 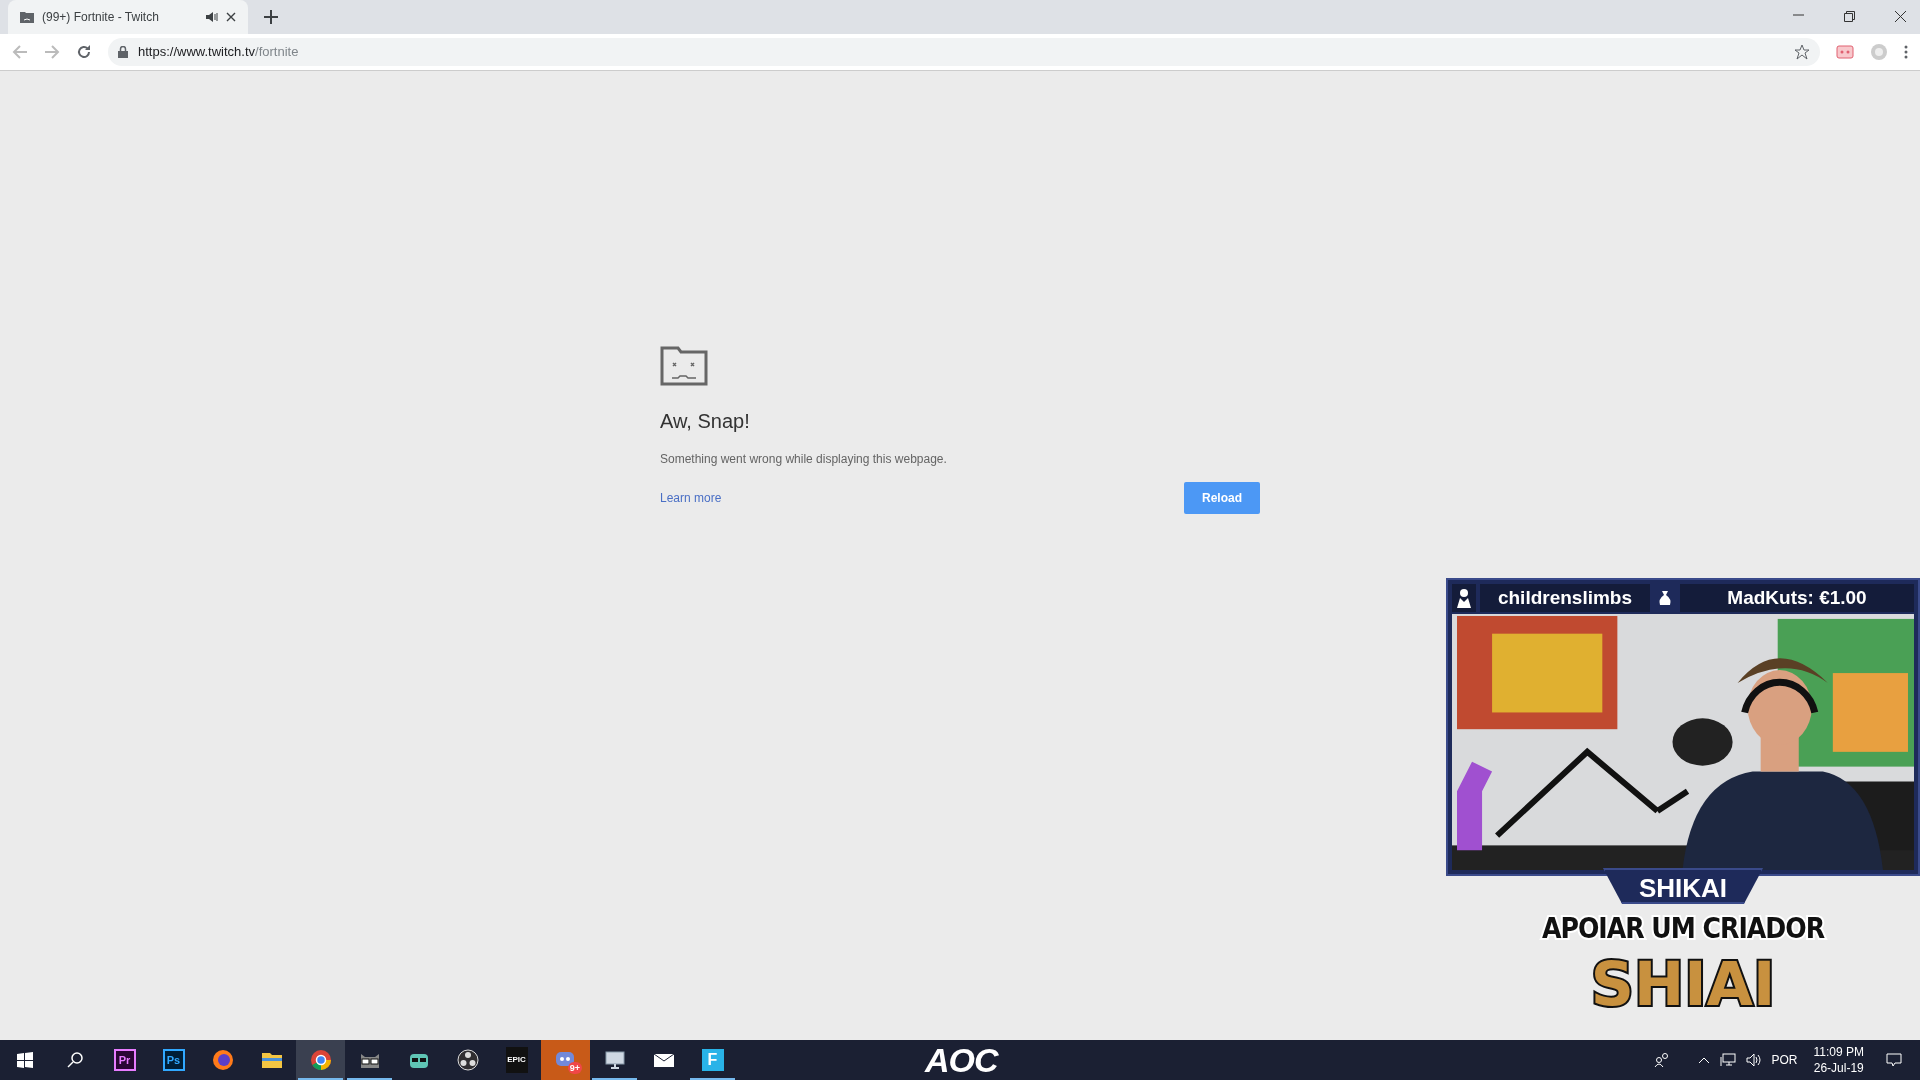 I want to click on taskbar-app: Ps, so click(x=173, y=1060).